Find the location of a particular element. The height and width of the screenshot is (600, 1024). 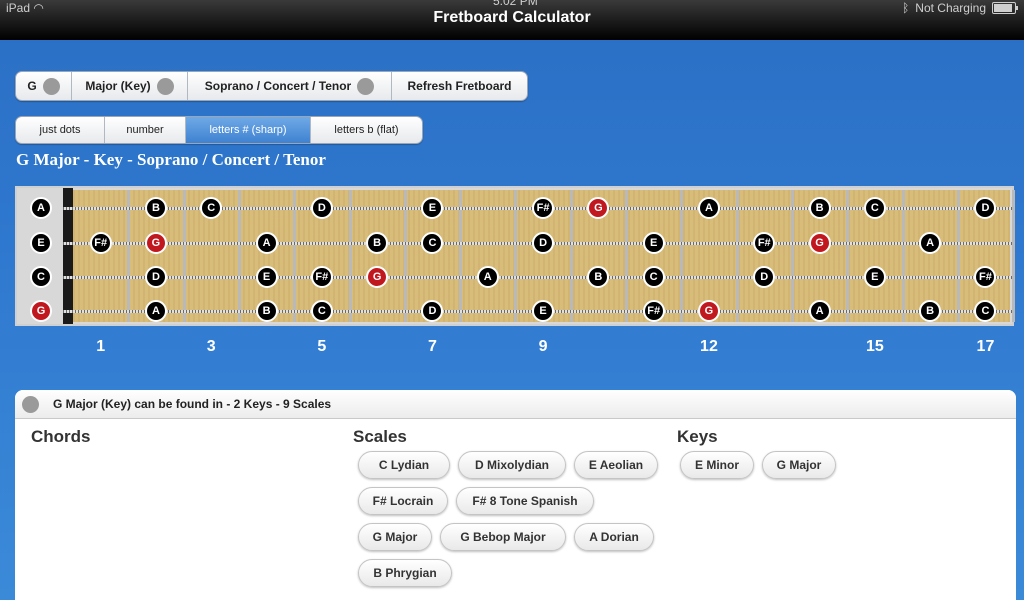

key-pill: G Major is located at coordinates (799, 465).